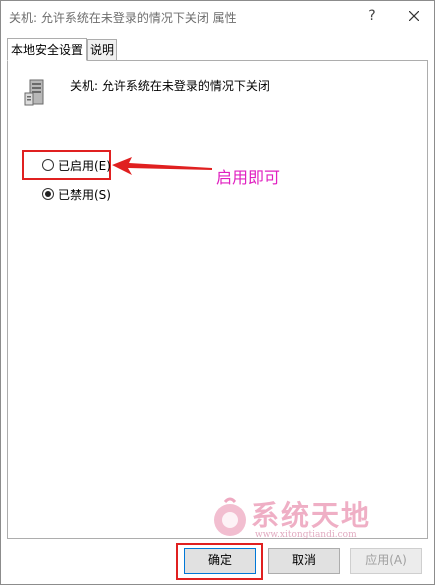 This screenshot has width=435, height=585. I want to click on watermark: 系统天地 www.xitongtiandi.com, so click(316, 520).